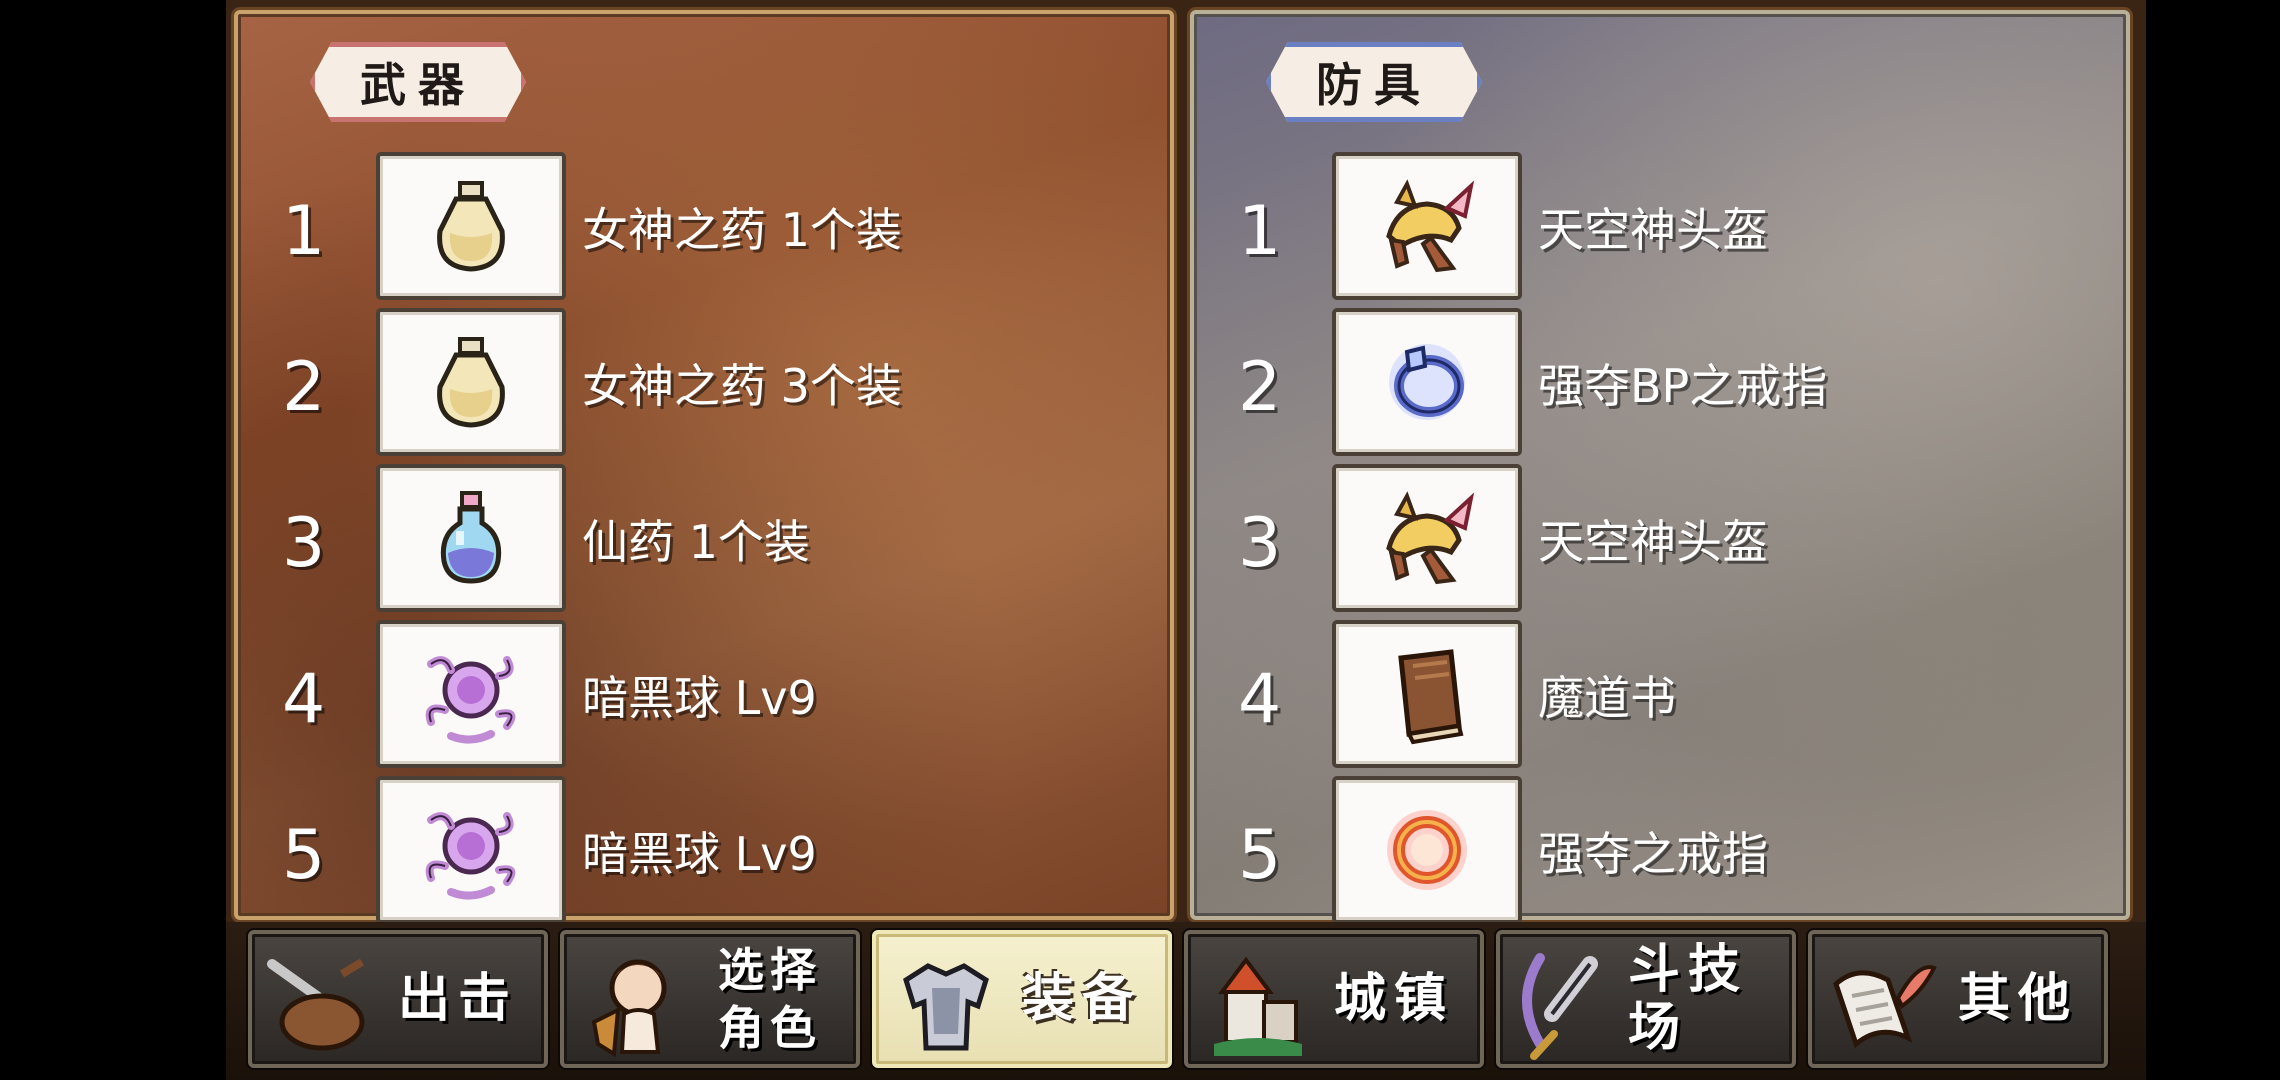 The height and width of the screenshot is (1080, 2280). What do you see at coordinates (696, 542) in the screenshot?
I see `item-name: 仙药 1个装` at bounding box center [696, 542].